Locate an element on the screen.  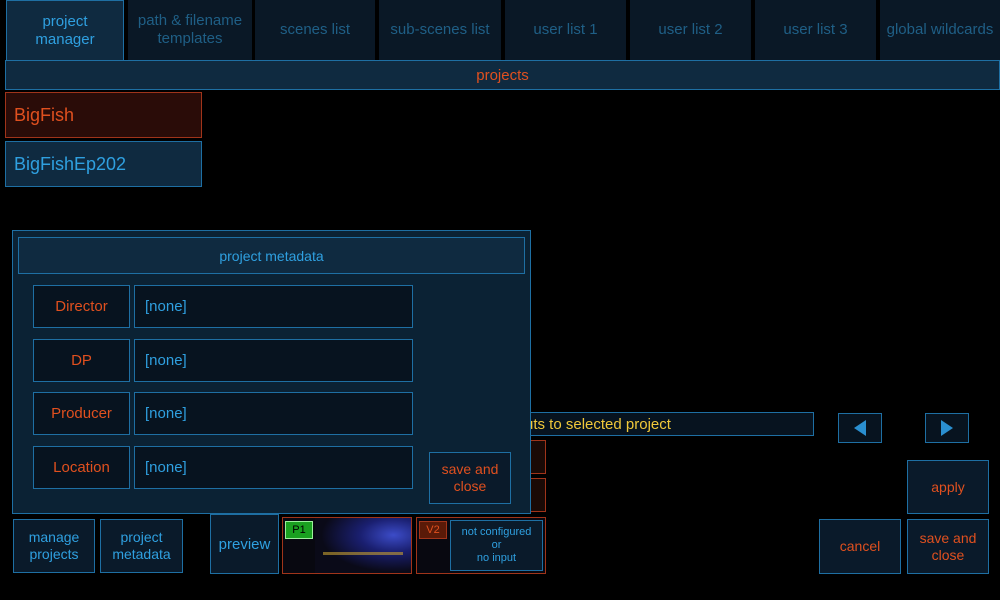
project-item-selected: BigFish is located at coordinates (103, 115).